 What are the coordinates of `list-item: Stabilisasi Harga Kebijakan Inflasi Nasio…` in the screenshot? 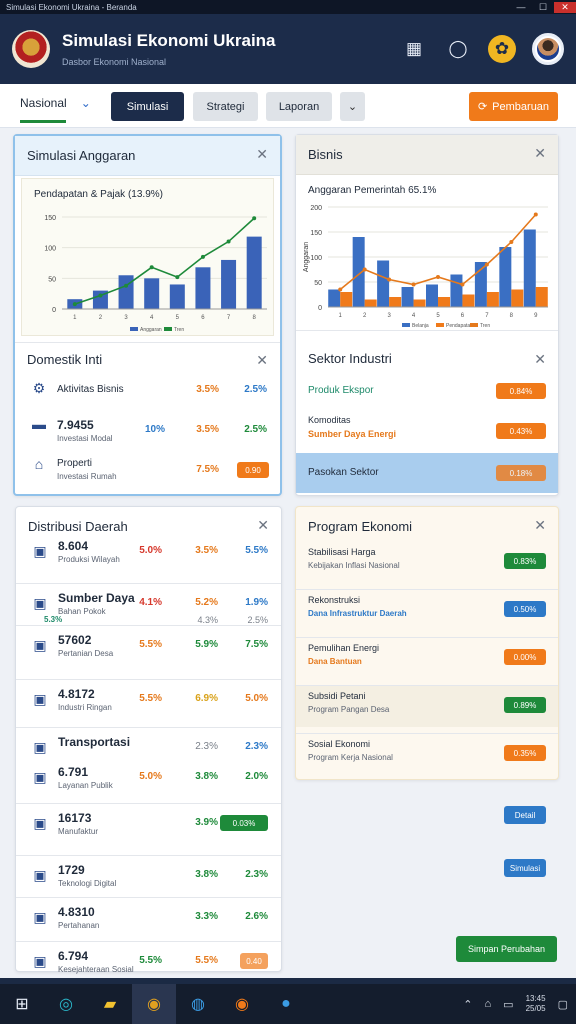 It's located at (427, 562).